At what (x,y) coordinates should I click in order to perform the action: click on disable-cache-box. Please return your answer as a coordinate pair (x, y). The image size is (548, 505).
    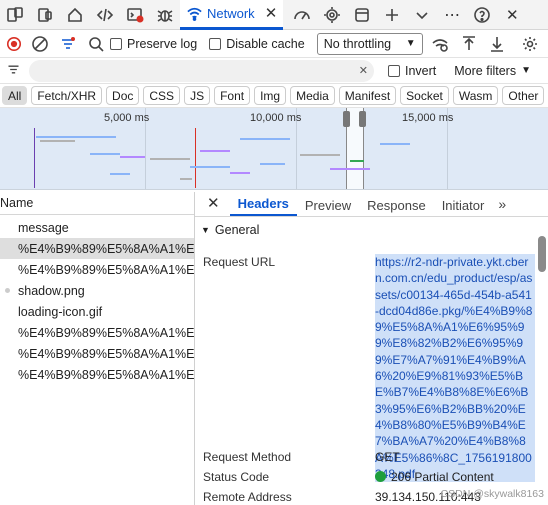
    Looking at the image, I should click on (215, 43).